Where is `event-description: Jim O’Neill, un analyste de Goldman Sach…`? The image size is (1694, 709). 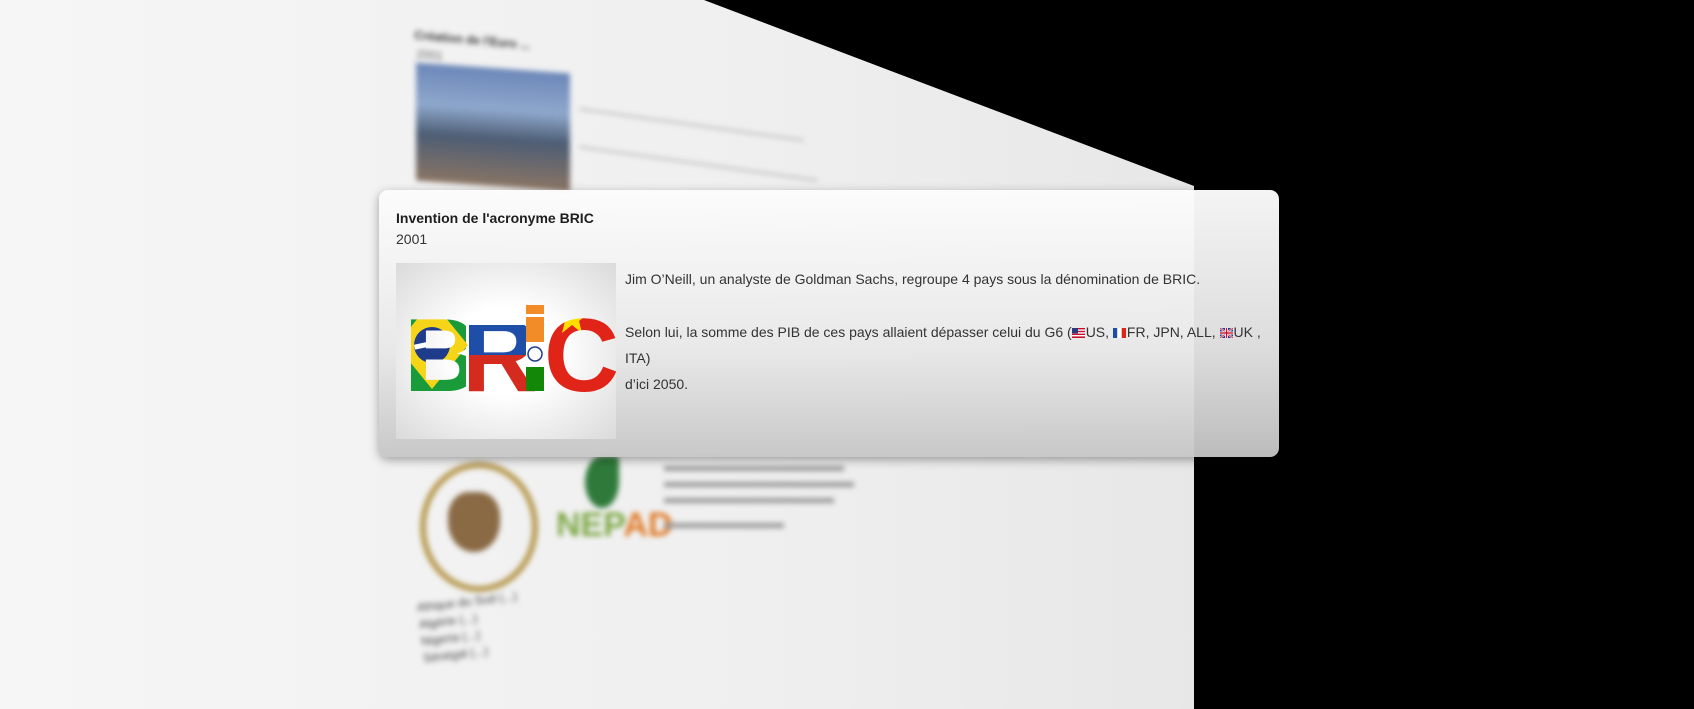 event-description: Jim O’Neill, un analyste de Goldman Sach… is located at coordinates (945, 331).